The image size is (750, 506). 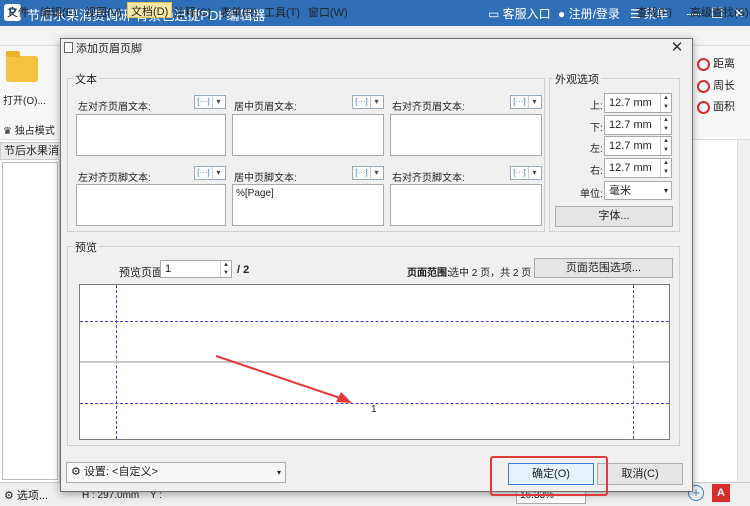 I want to click on footer-right-label: 右对齐页脚文本:, so click(x=428, y=178).